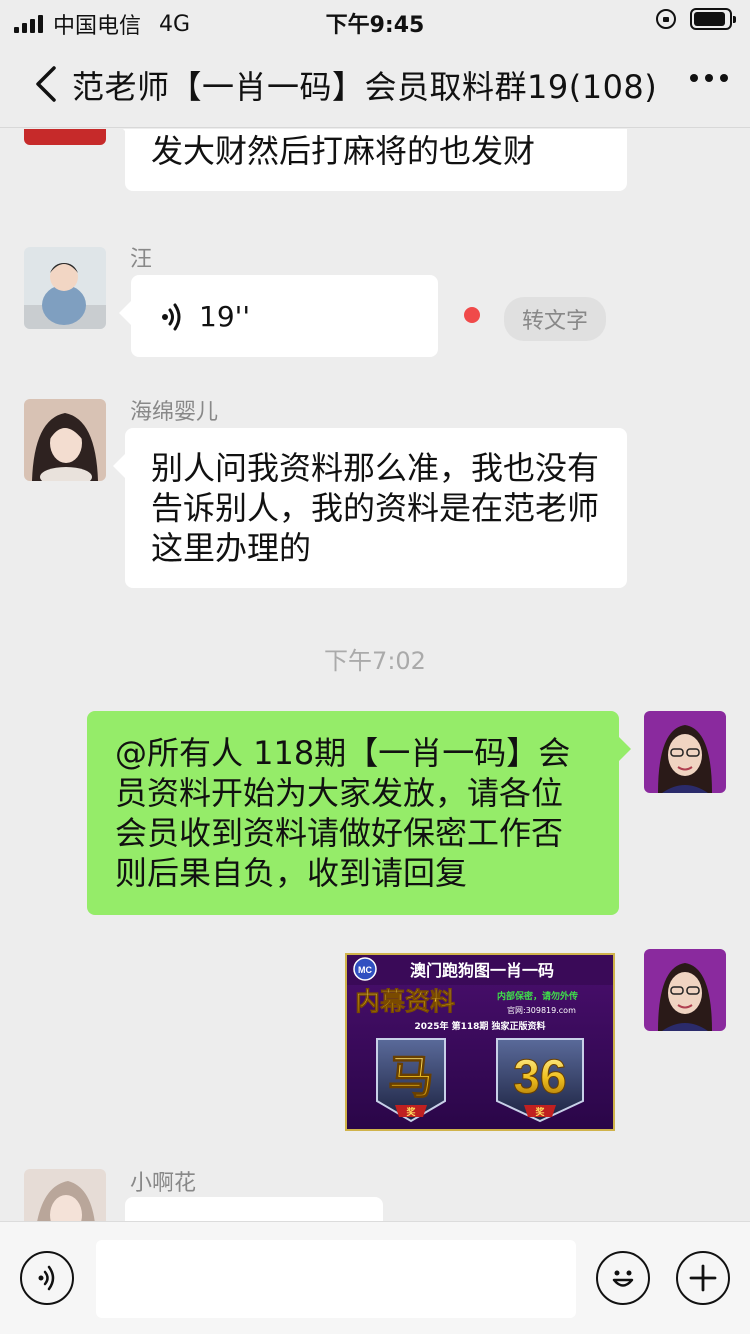 This screenshot has height=1334, width=750. I want to click on chevron-left-icon, so click(48, 84).